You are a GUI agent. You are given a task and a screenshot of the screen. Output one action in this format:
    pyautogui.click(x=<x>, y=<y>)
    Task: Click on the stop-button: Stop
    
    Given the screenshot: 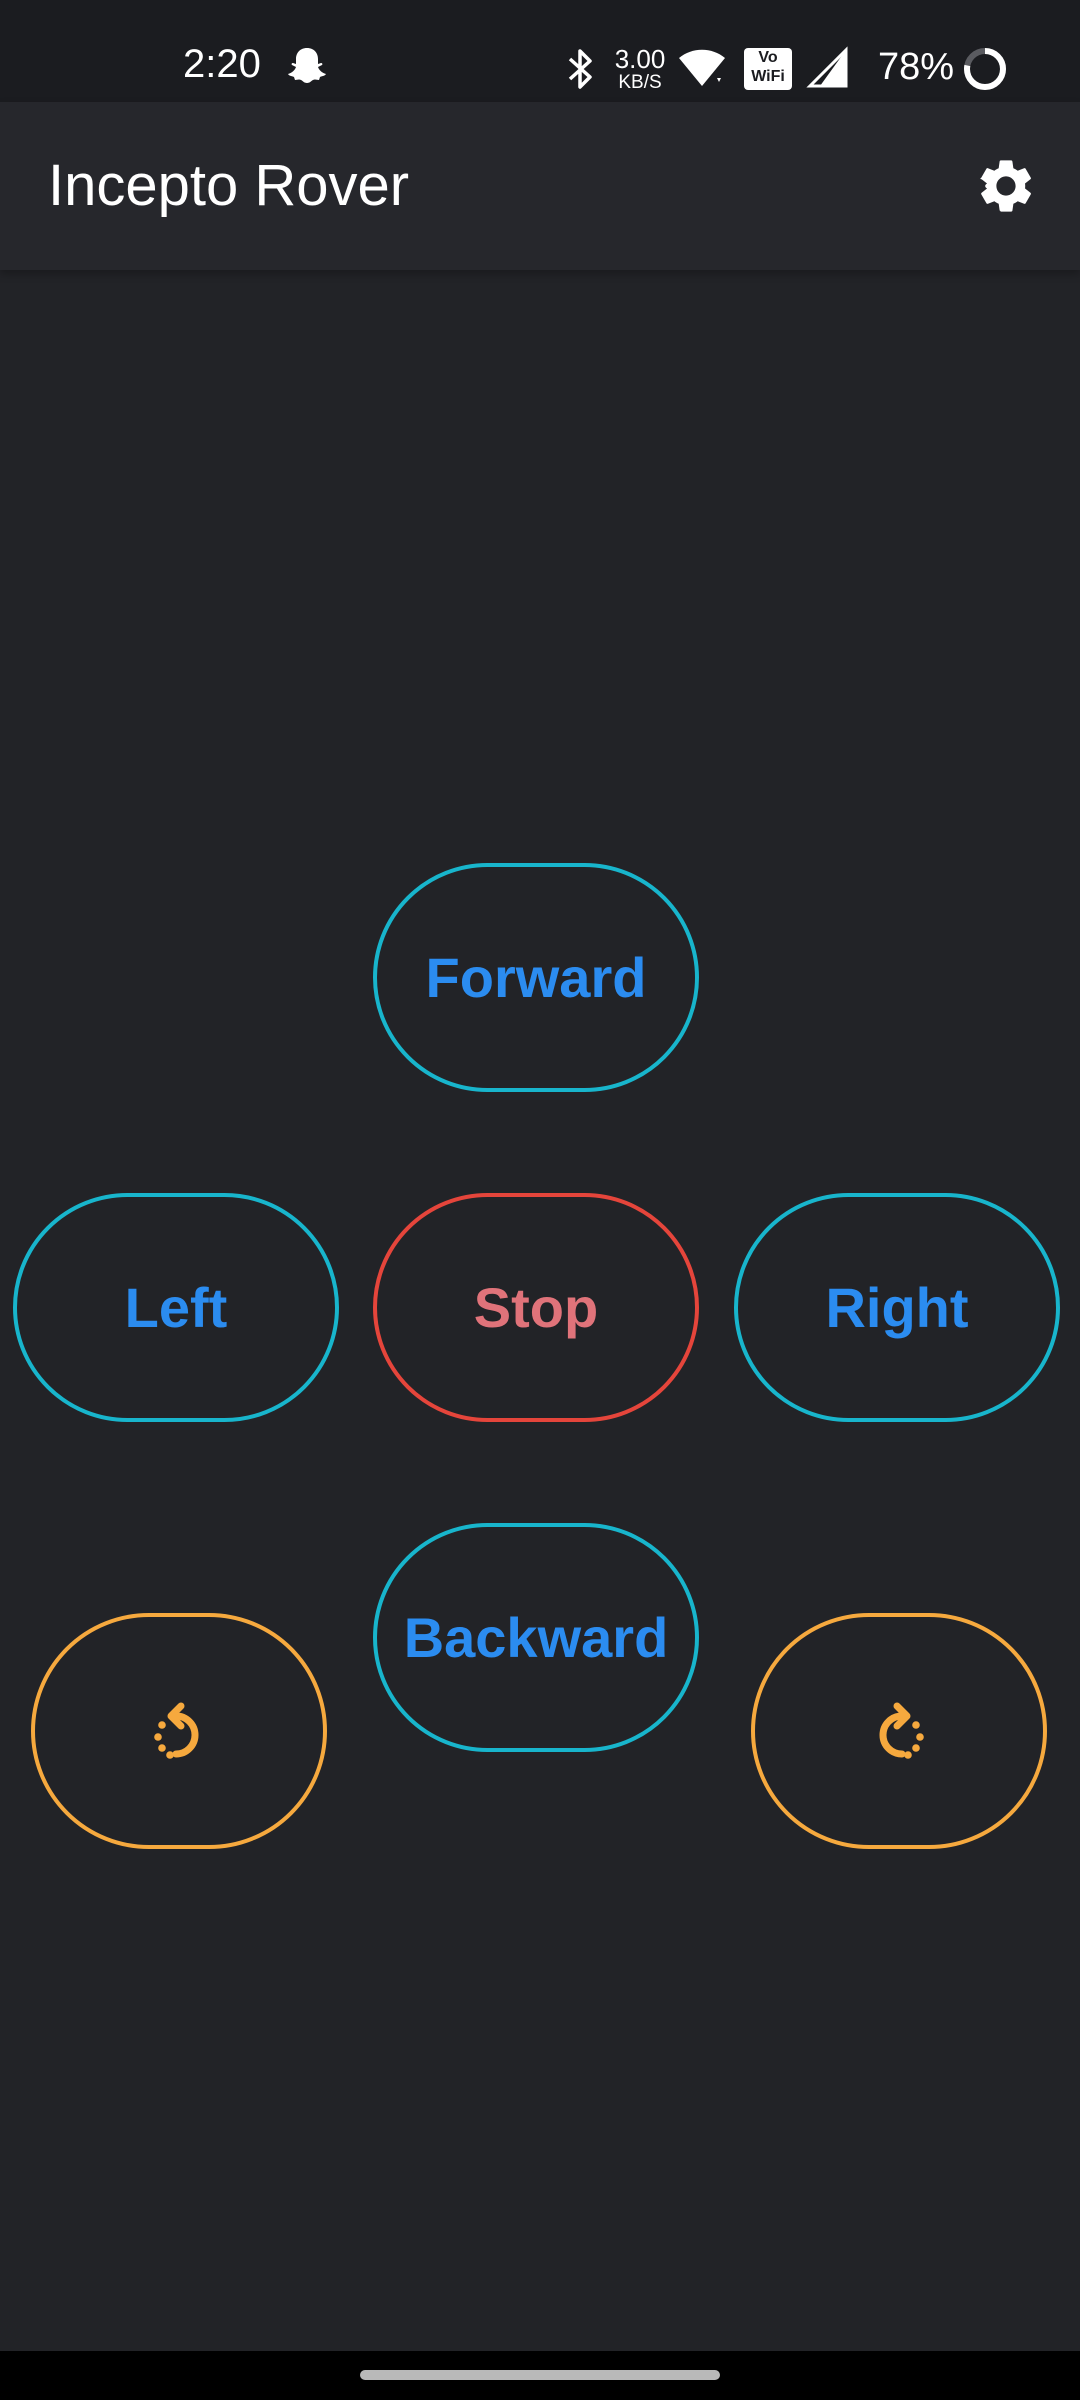 What is the action you would take?
    pyautogui.click(x=536, y=1307)
    